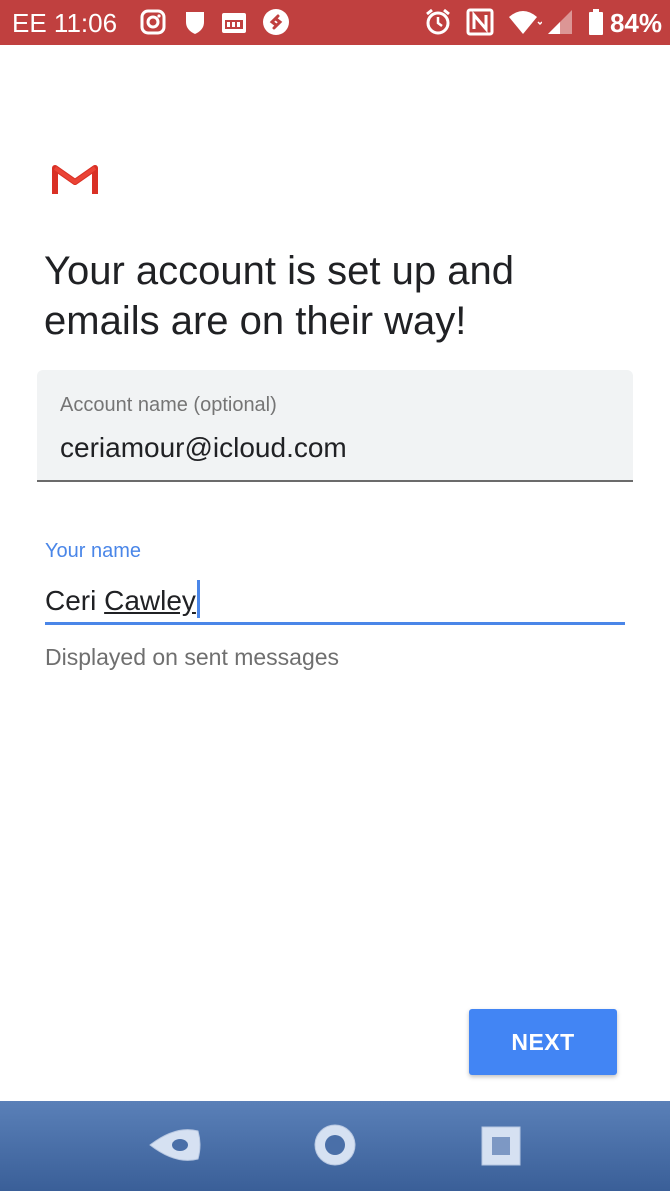  What do you see at coordinates (65, 23) in the screenshot?
I see `carrier-time: EE 11:06` at bounding box center [65, 23].